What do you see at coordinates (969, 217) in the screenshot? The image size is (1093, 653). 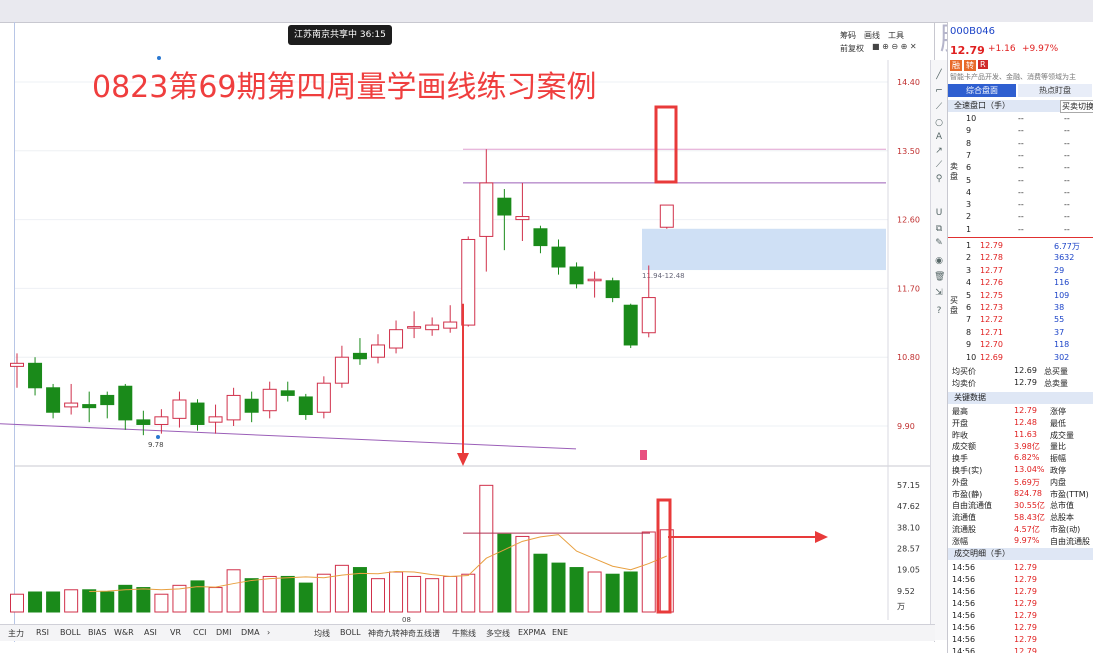 I see `level-index: 2` at bounding box center [969, 217].